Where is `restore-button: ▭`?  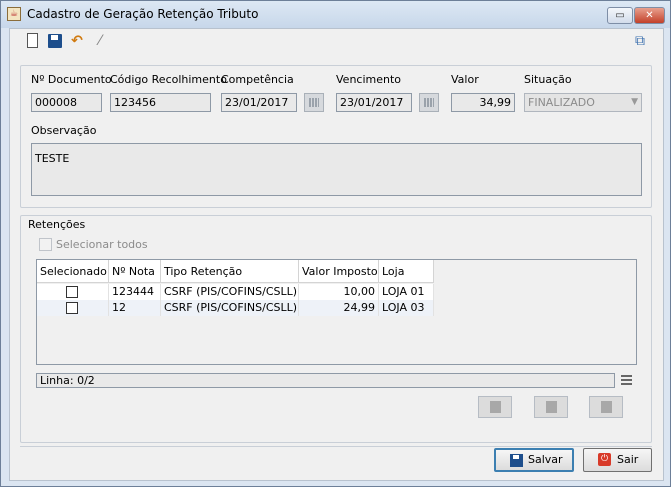 restore-button: ▭ is located at coordinates (620, 15).